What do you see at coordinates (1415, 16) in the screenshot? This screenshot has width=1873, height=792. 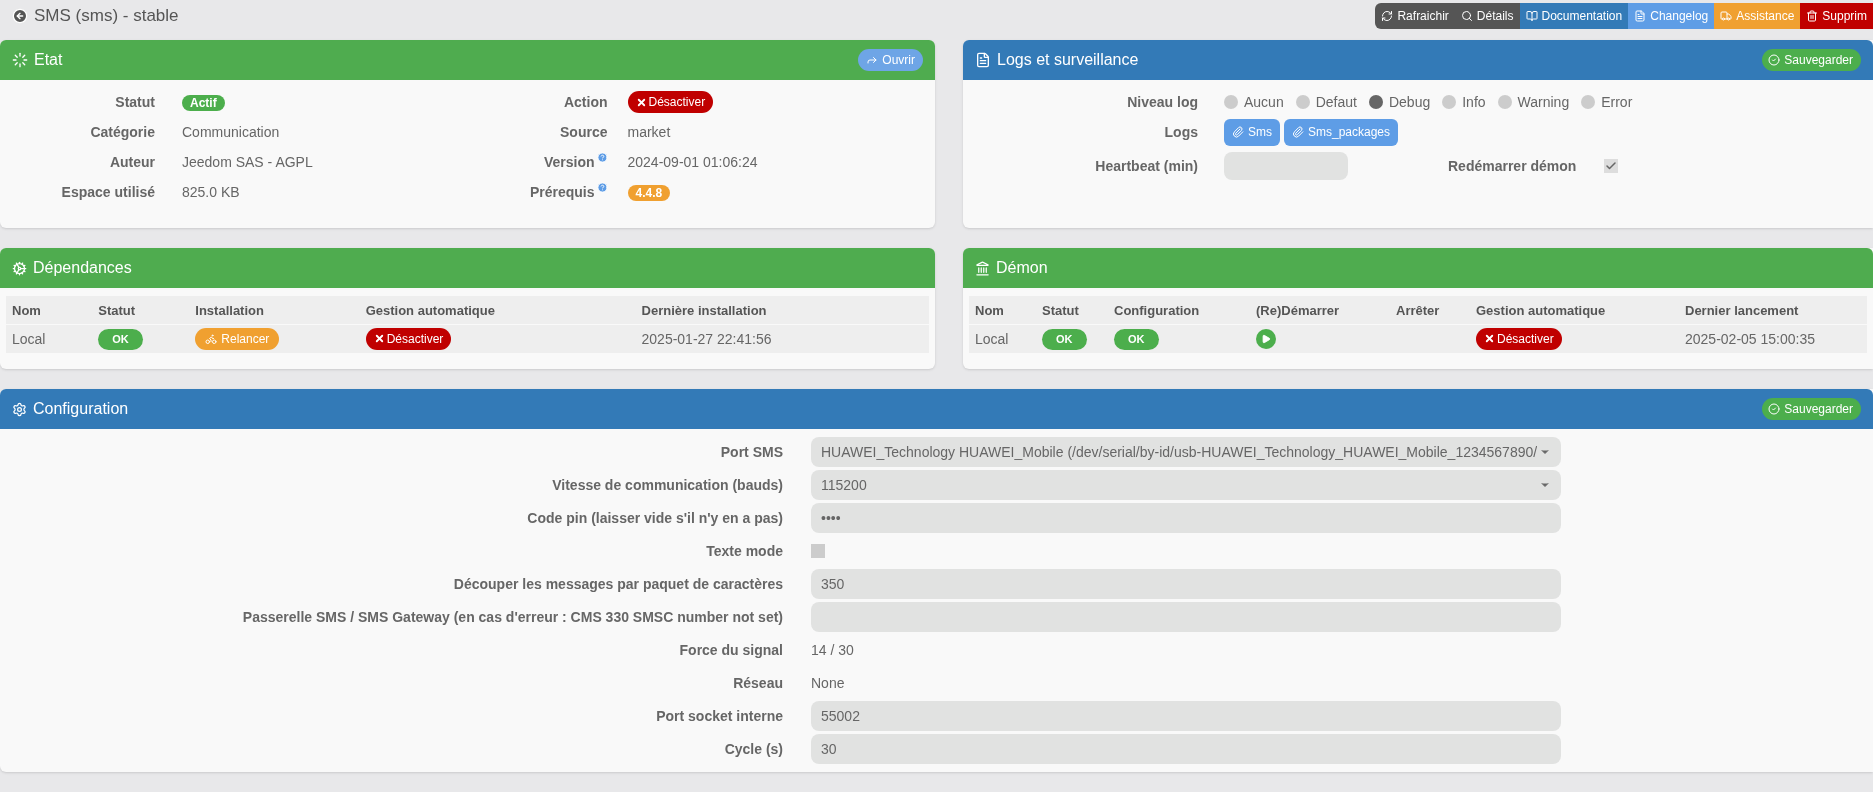 I see `toolbar-button: Rafraichir` at bounding box center [1415, 16].